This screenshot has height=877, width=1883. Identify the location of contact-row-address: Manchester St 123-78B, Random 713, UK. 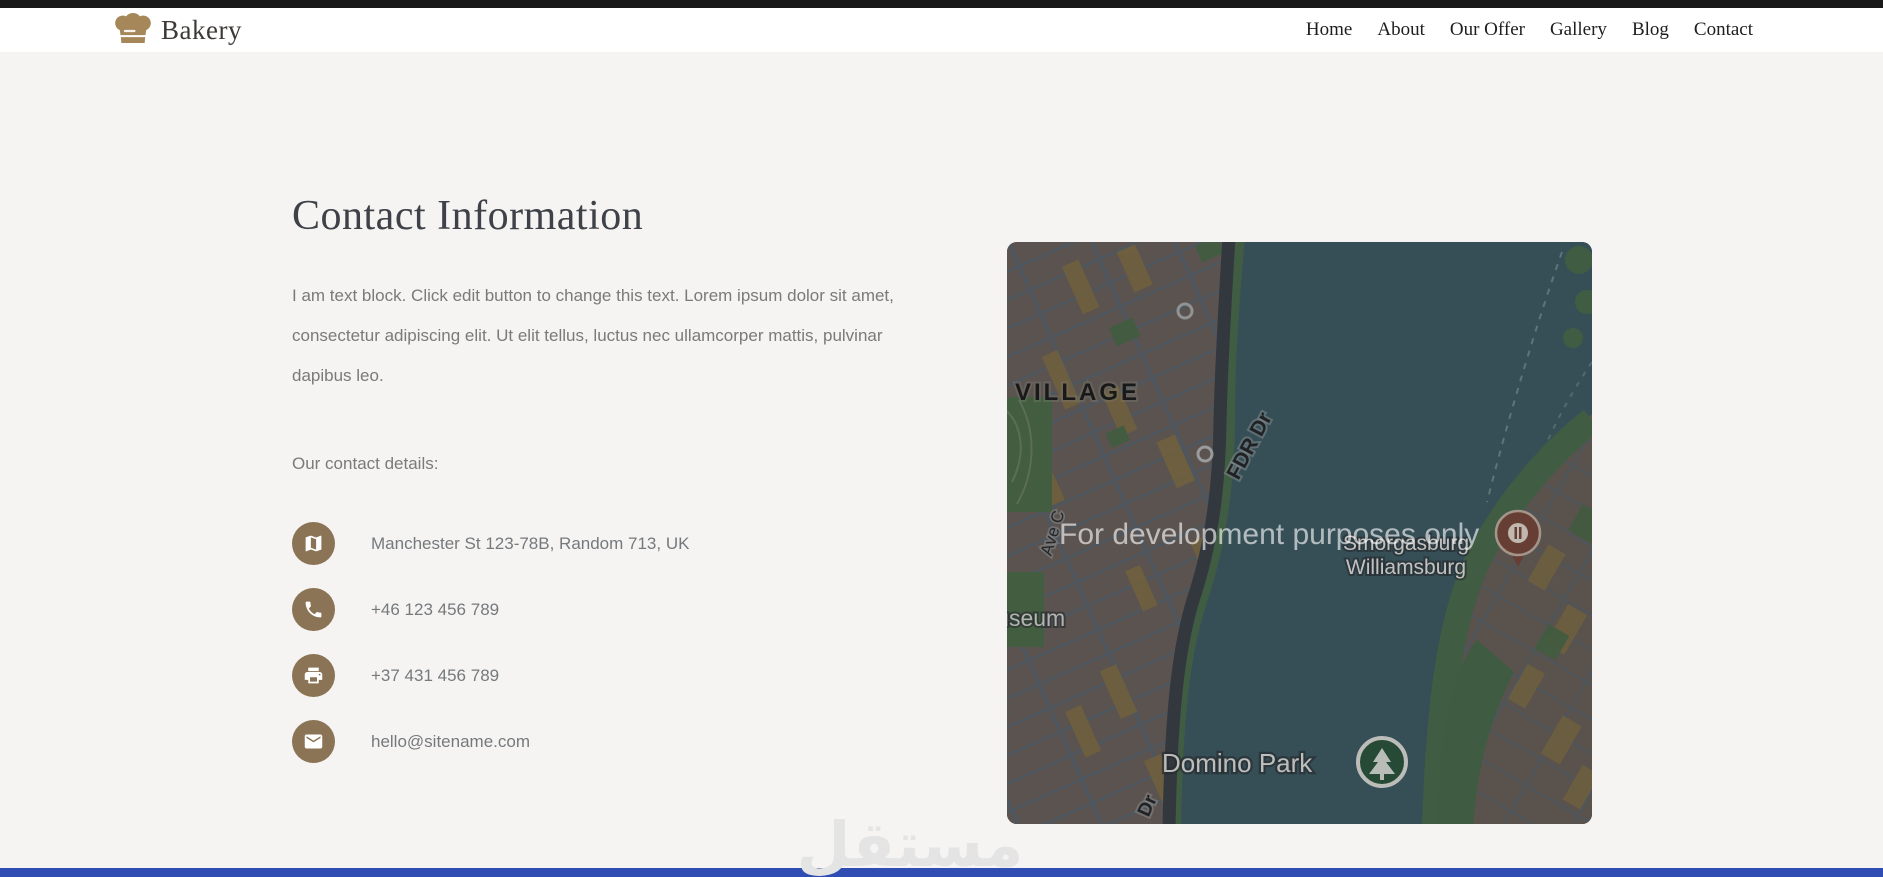
(617, 543).